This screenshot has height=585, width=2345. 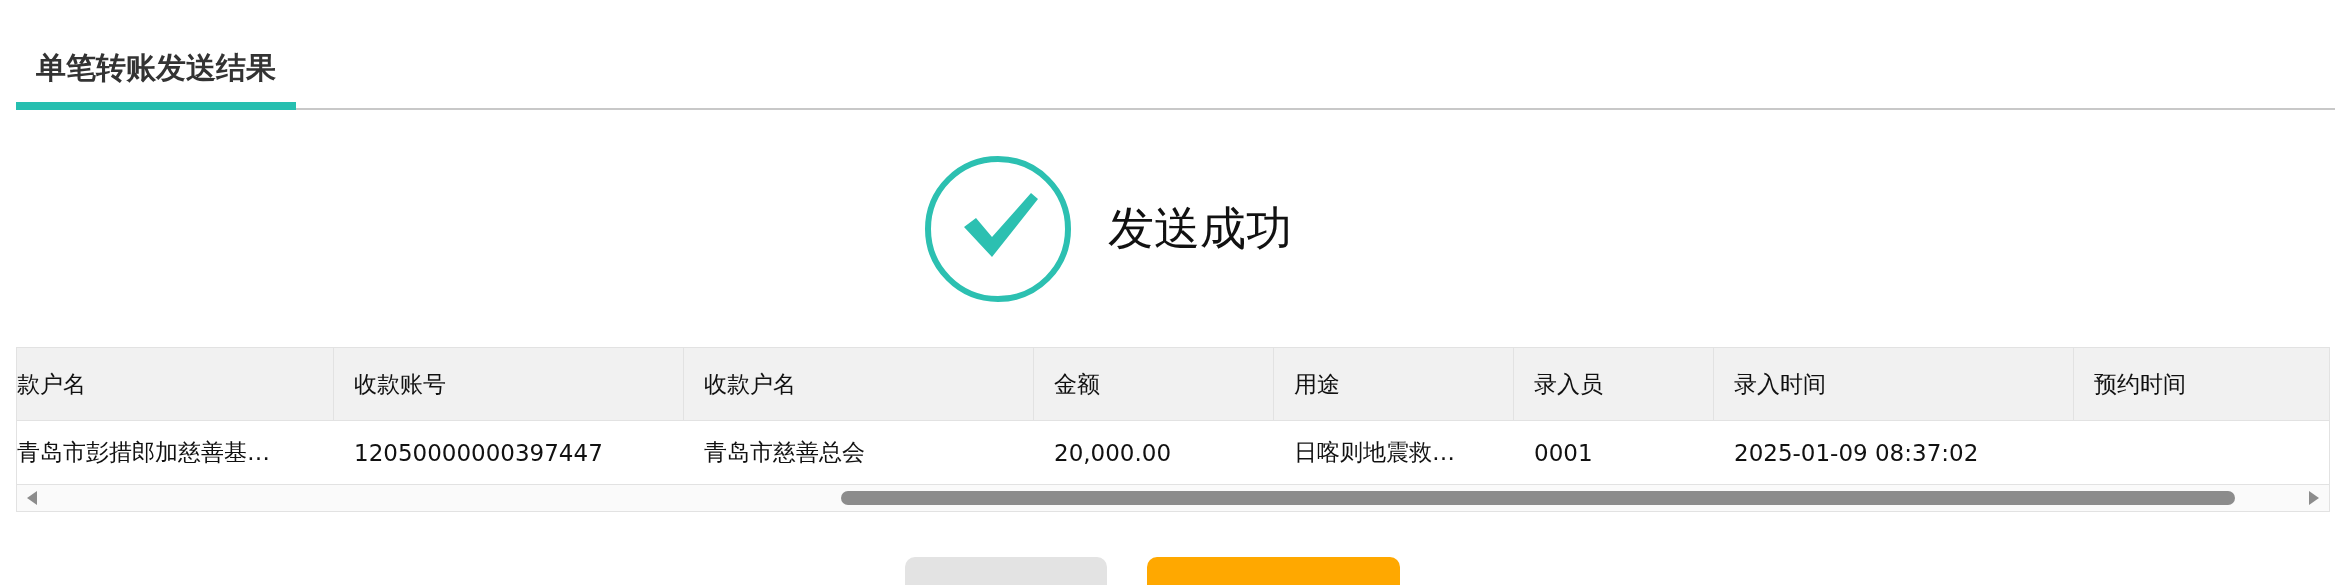 I want to click on column-header: 收款账号, so click(x=509, y=384).